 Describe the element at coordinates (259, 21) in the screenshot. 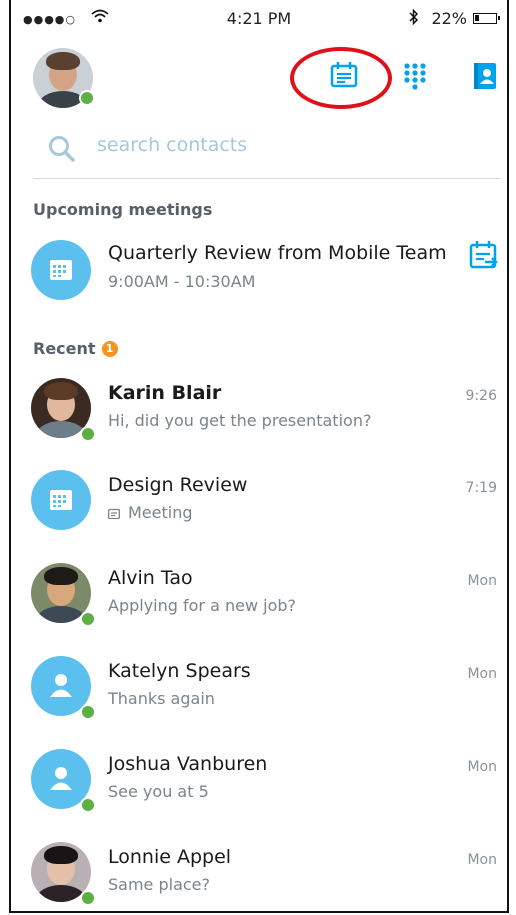

I see `status-bar: ●●●●○ 4:21 PM 22%` at that location.